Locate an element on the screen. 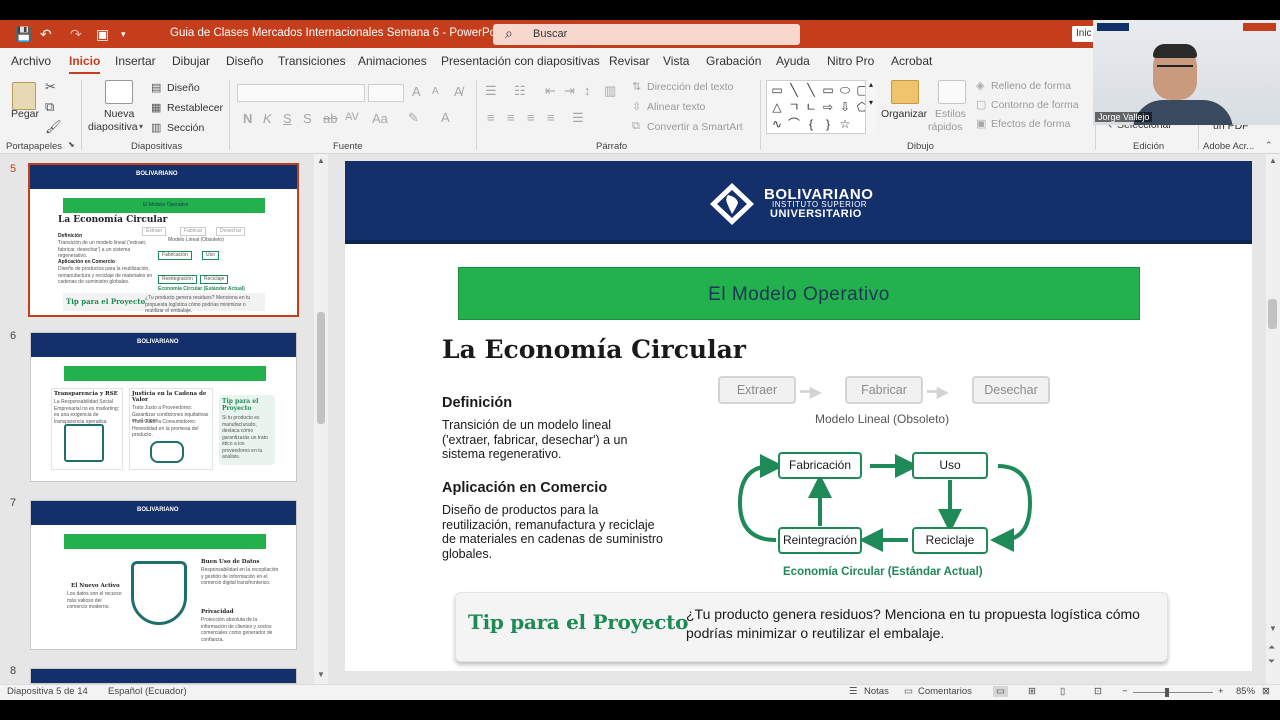 The image size is (1280, 720). clear-format-icon: A̸ is located at coordinates (458, 91).